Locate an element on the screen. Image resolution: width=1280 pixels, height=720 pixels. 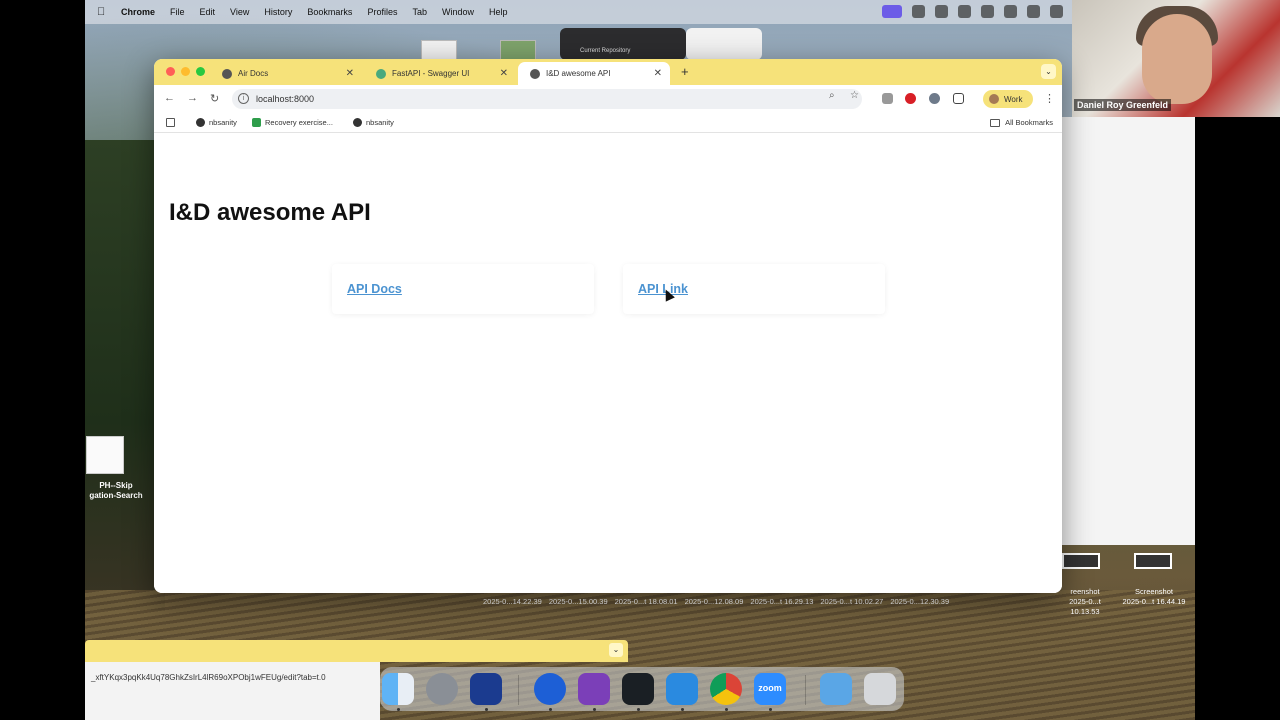
side-panel is located at coordinates (1128, 331).